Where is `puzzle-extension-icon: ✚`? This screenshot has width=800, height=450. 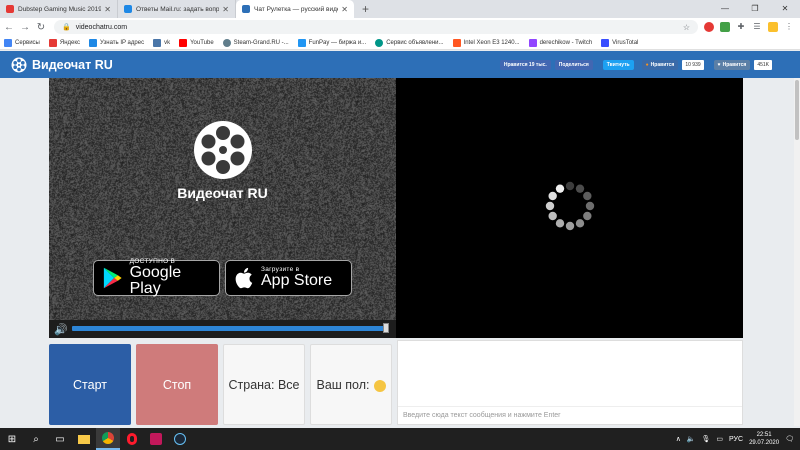 puzzle-extension-icon: ✚ is located at coordinates (741, 27).